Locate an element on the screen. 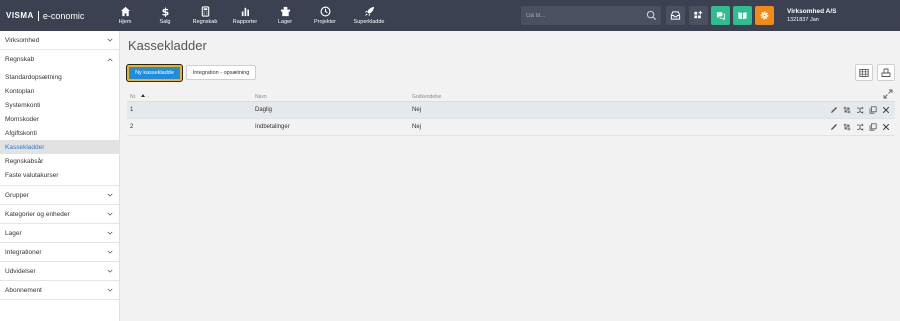 This screenshot has width=900, height=321. company-user: 1321837 Jan is located at coordinates (803, 20).